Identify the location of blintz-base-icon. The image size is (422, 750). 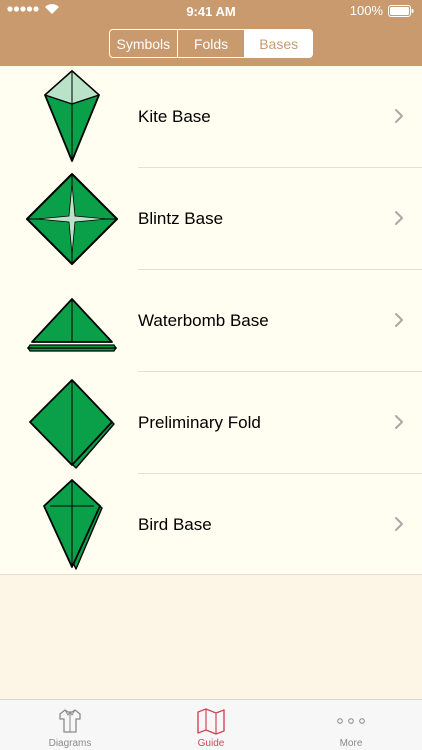
(69, 219).